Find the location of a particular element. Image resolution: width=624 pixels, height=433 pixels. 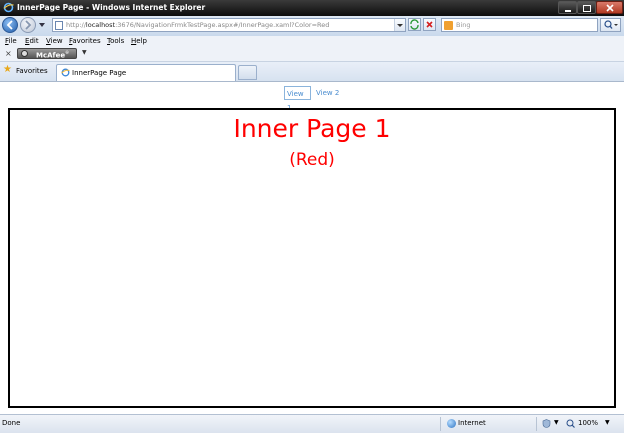

close-icon is located at coordinates (610, 8).